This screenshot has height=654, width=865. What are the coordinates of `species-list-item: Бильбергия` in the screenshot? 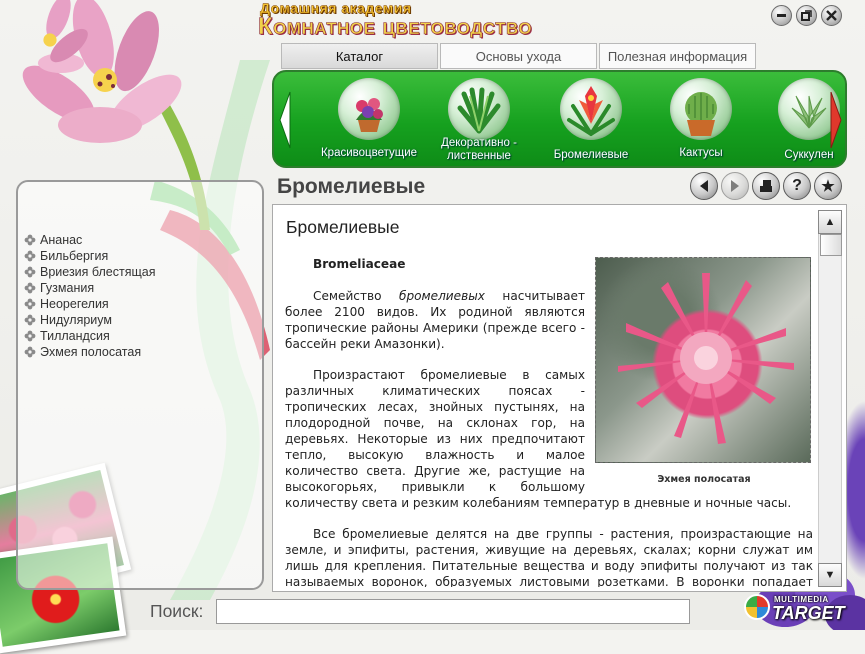 It's located at (90, 256).